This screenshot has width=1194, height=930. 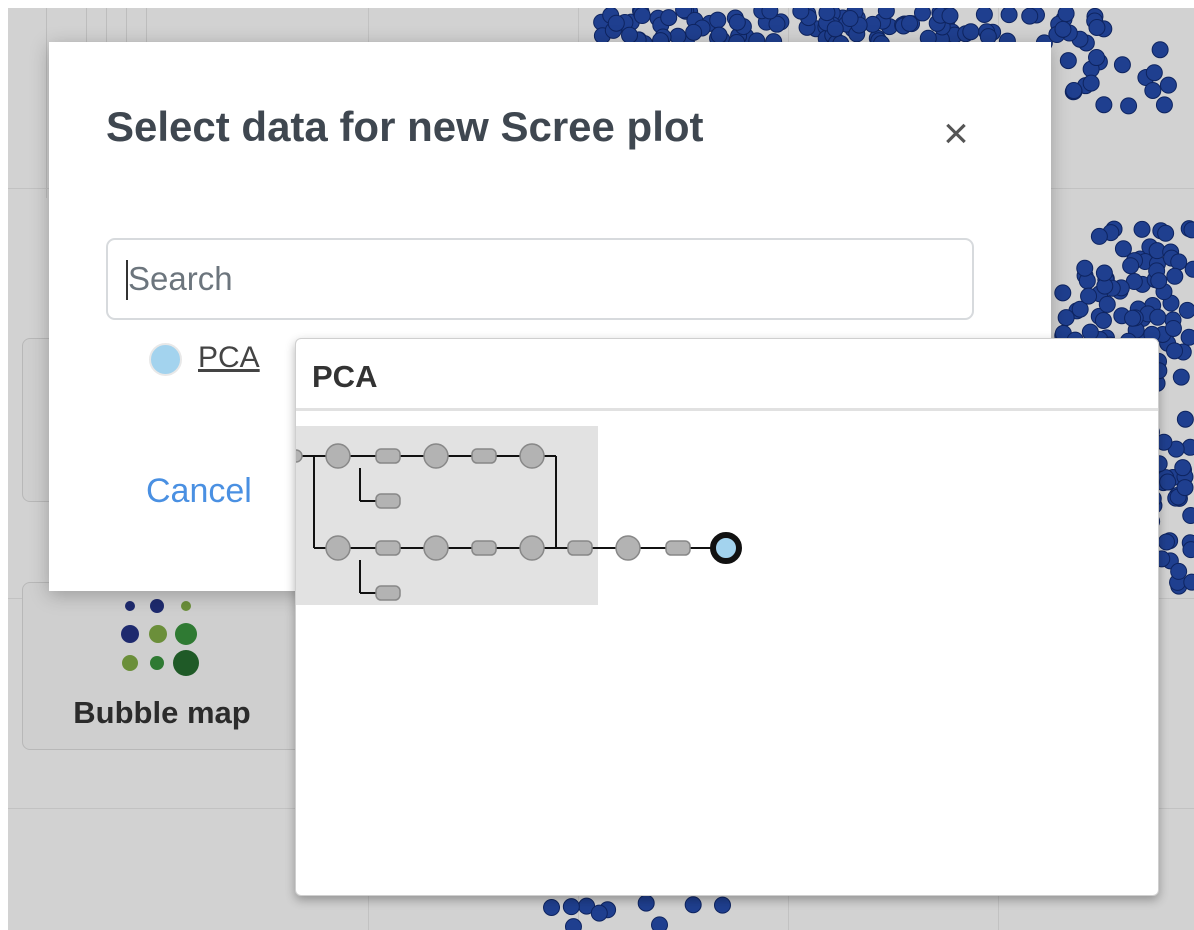 What do you see at coordinates (540, 279) in the screenshot?
I see `search-input` at bounding box center [540, 279].